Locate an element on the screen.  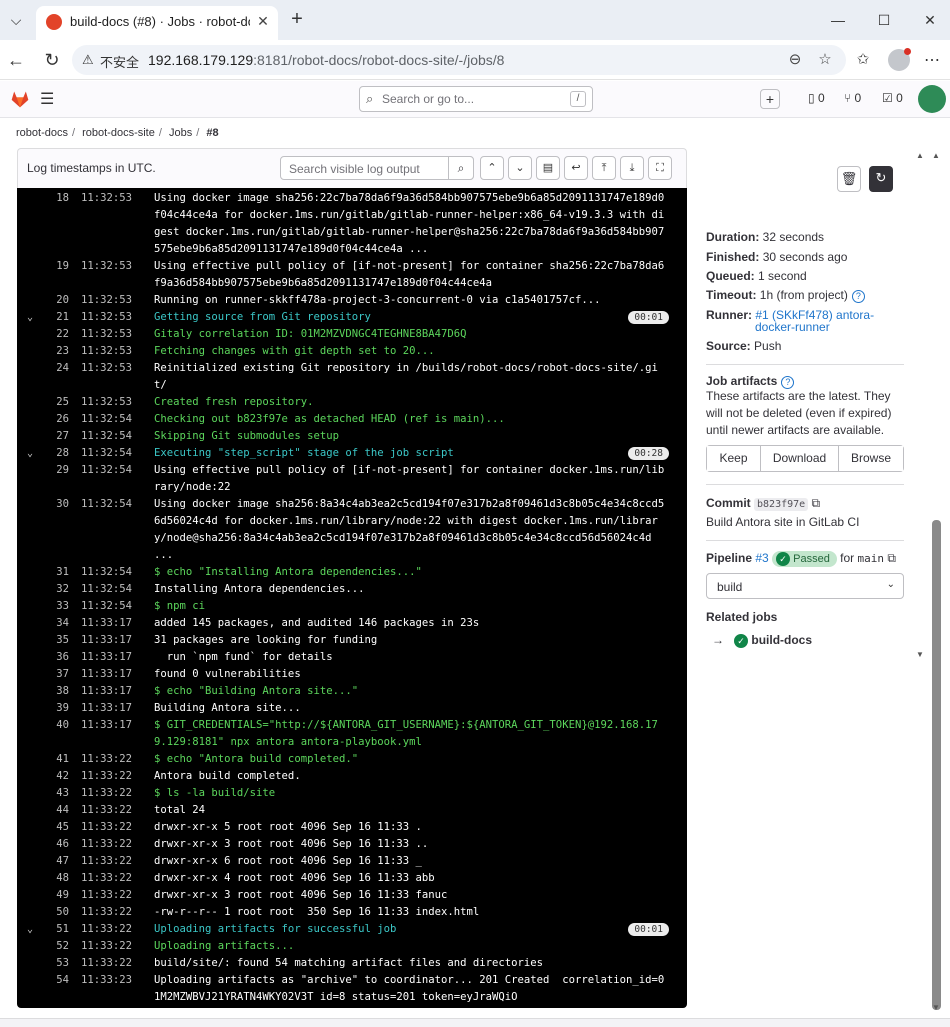
log-line-number: 35 is located at coordinates (56, 640).